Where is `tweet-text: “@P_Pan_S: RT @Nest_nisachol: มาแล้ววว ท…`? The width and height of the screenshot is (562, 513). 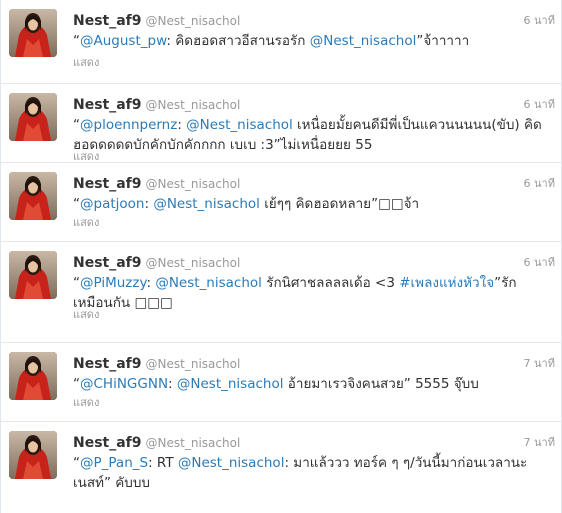
tweet-text: “@P_Pan_S: RT @Nest_nisachol: มาแล้ววว ท… is located at coordinates (312, 473).